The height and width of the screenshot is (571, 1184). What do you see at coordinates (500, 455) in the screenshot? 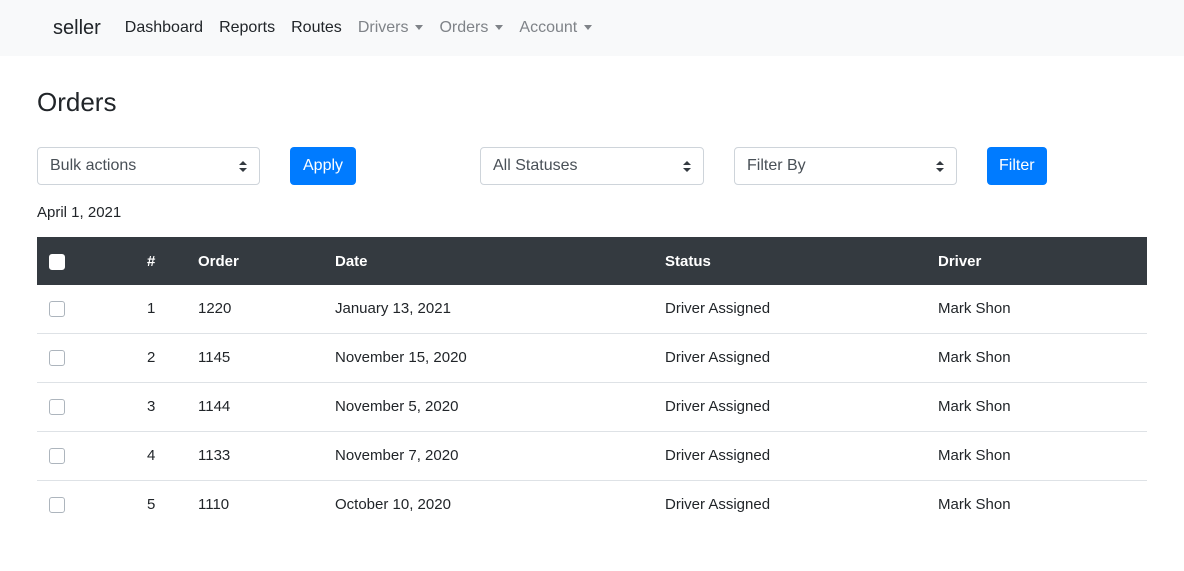
I see `row-date: November 7, 2020` at bounding box center [500, 455].